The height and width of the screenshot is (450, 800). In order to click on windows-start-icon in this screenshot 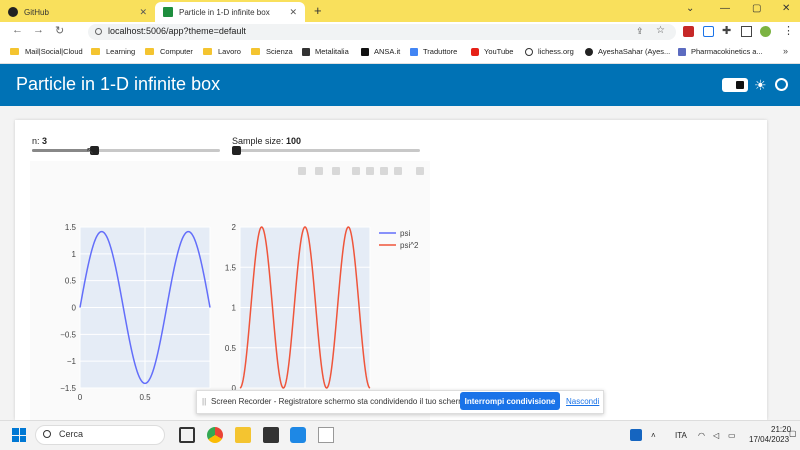, I will do `click(19, 435)`.